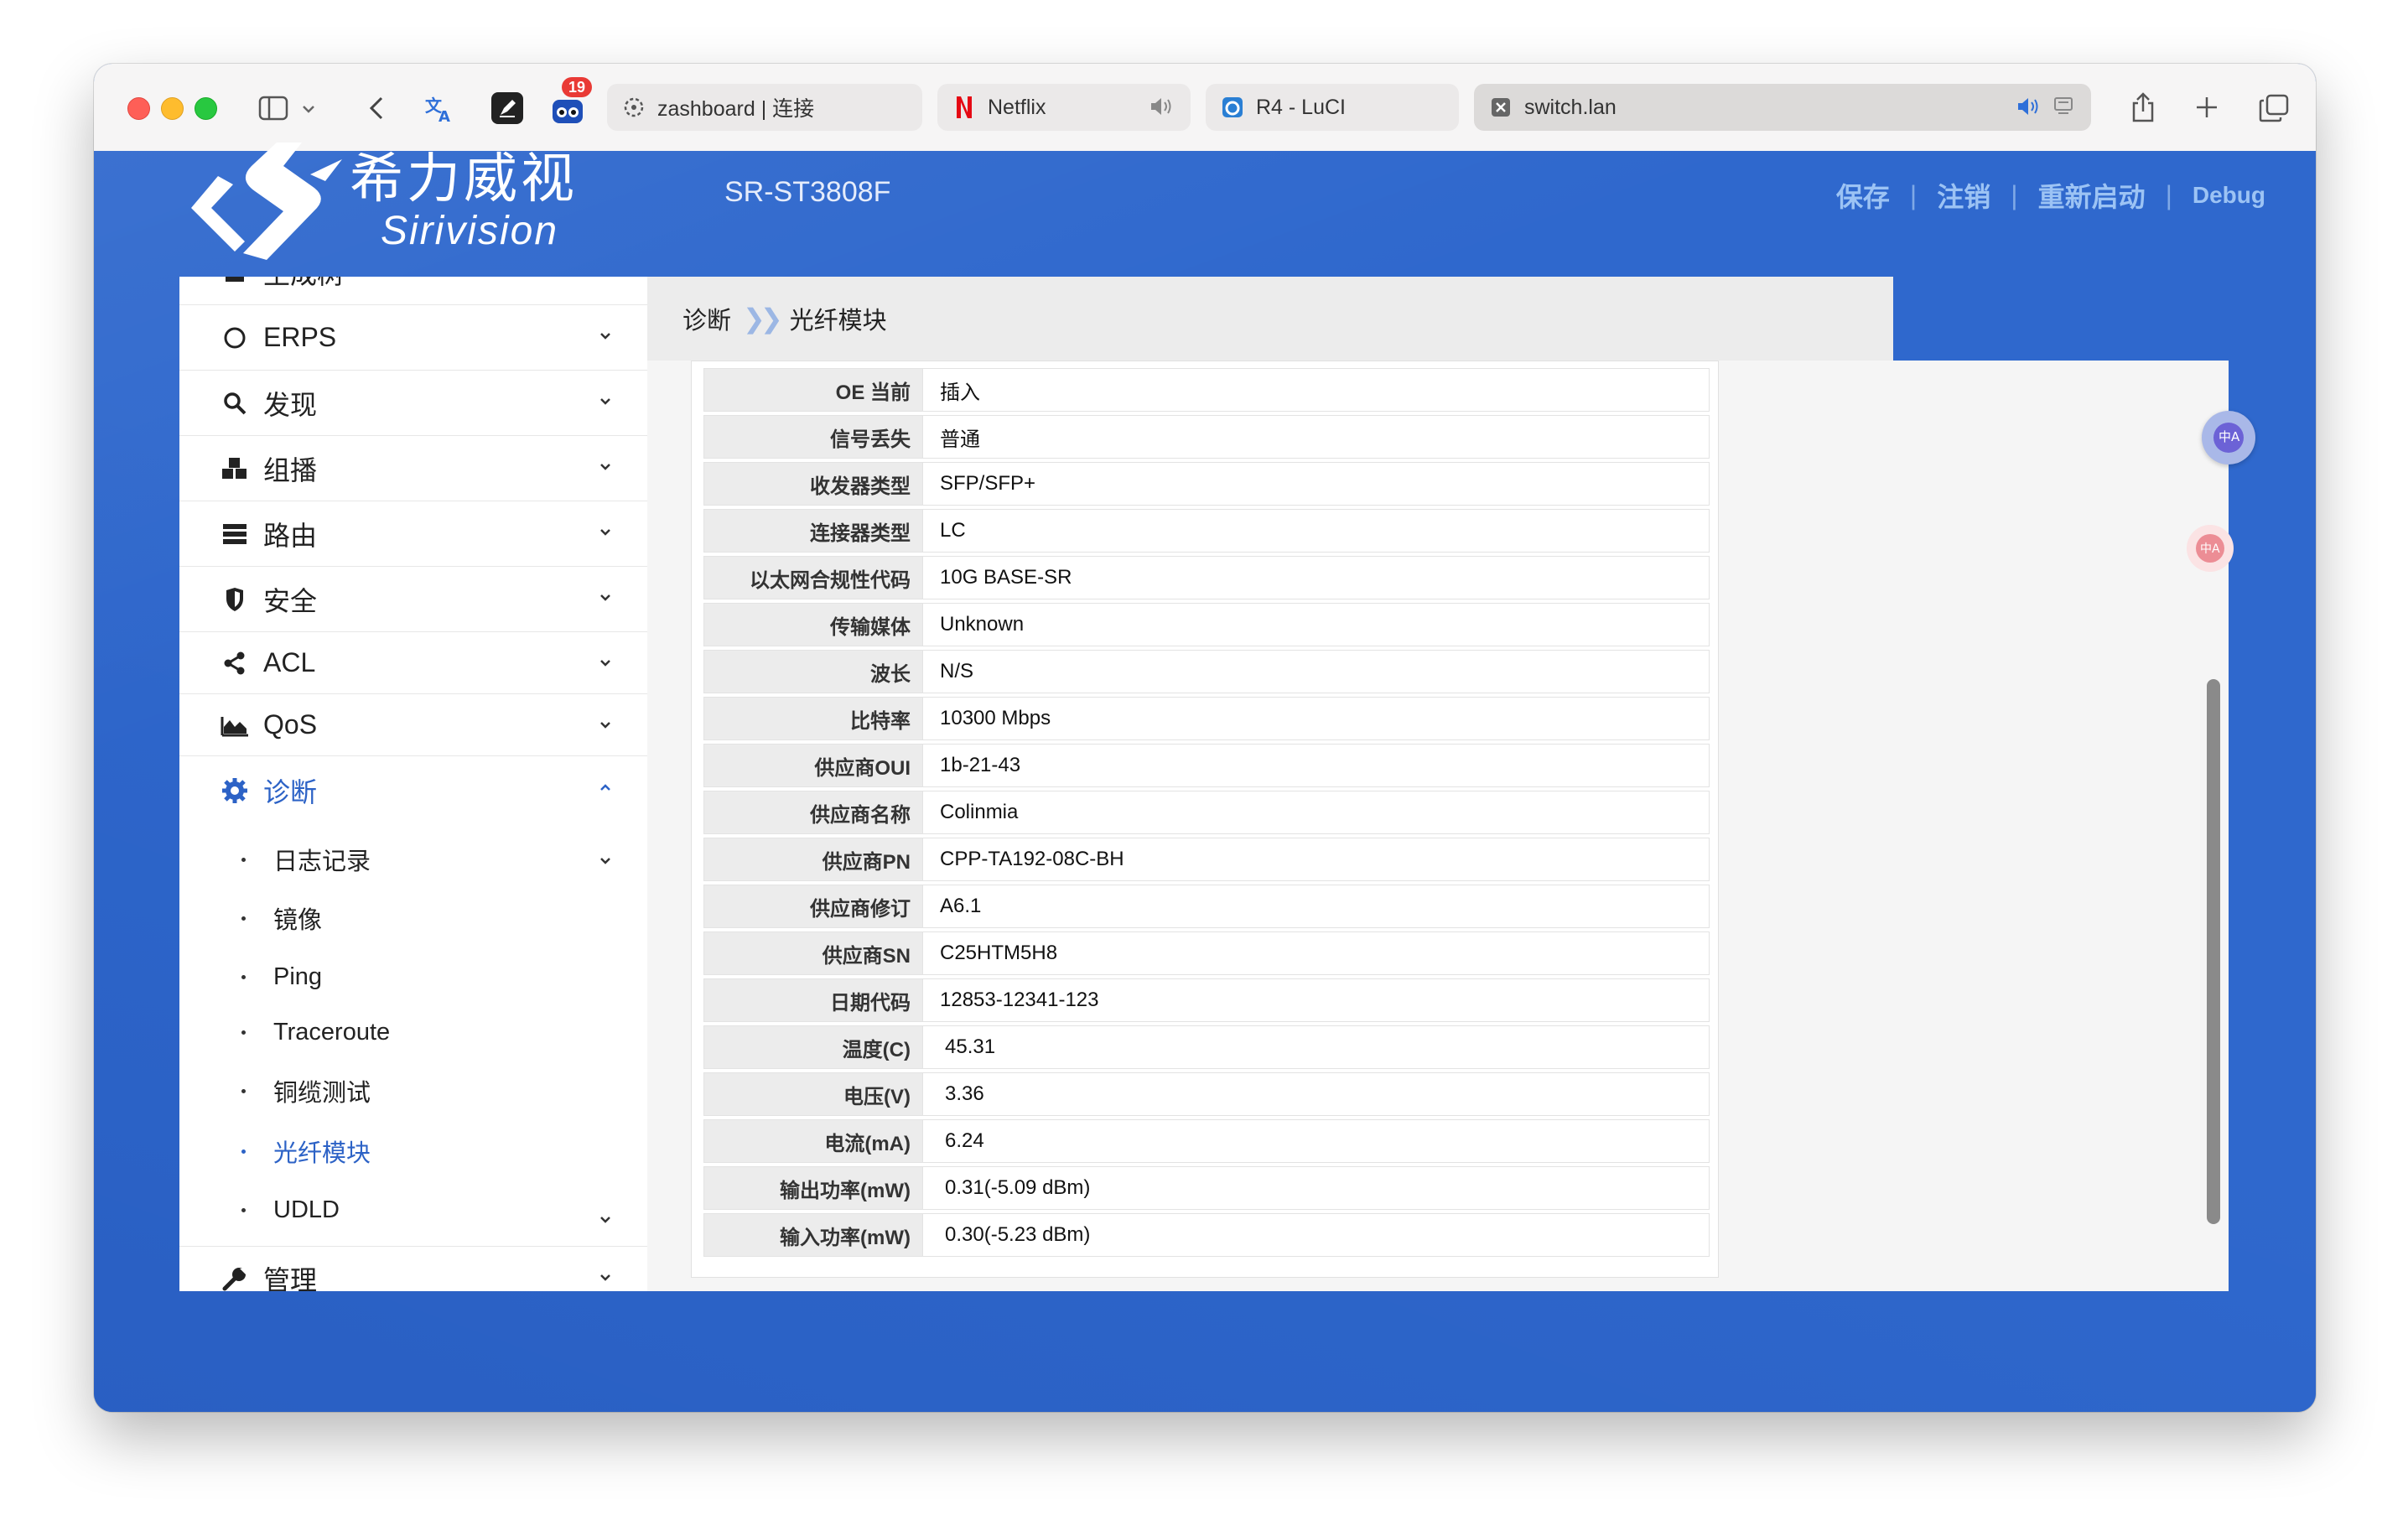 The height and width of the screenshot is (1536, 2408). What do you see at coordinates (413, 663) in the screenshot?
I see `sidebar-item-acl: ACL` at bounding box center [413, 663].